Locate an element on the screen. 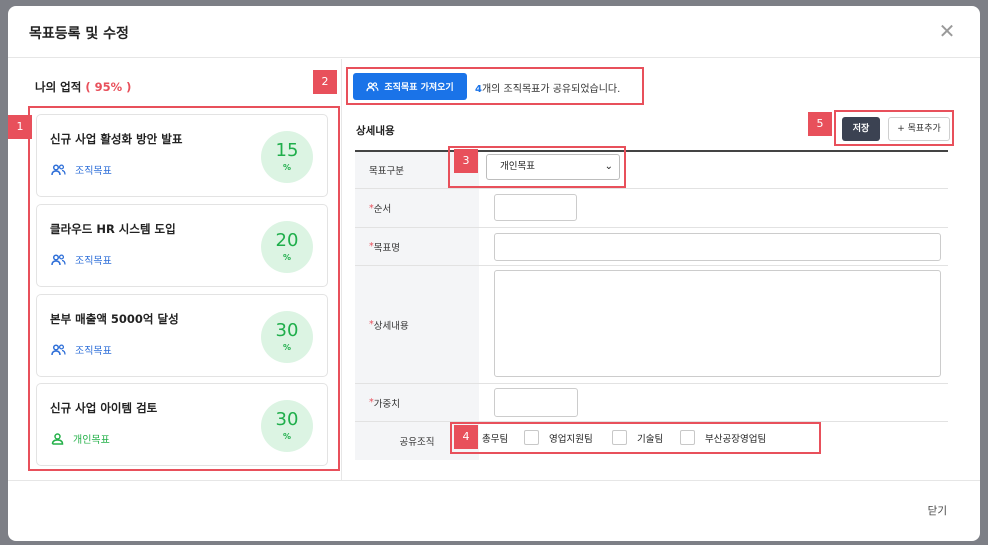 This screenshot has height=545, width=988. callout-badge: 4 is located at coordinates (466, 437).